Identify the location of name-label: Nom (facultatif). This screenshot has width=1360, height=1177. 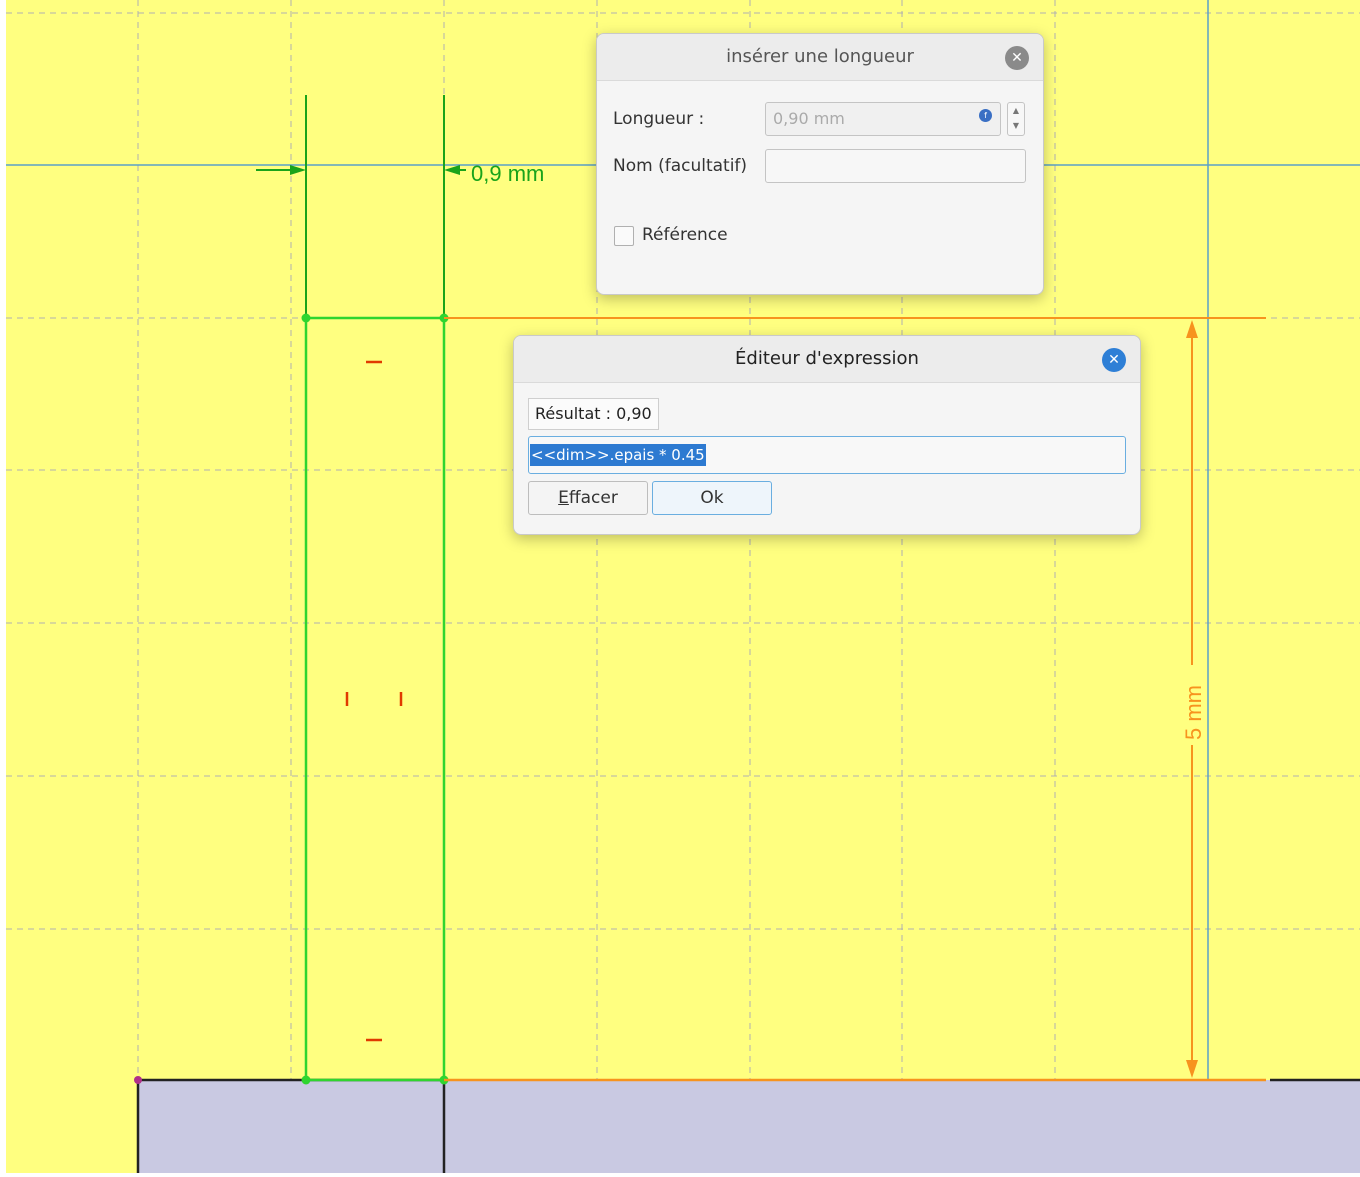
(680, 166).